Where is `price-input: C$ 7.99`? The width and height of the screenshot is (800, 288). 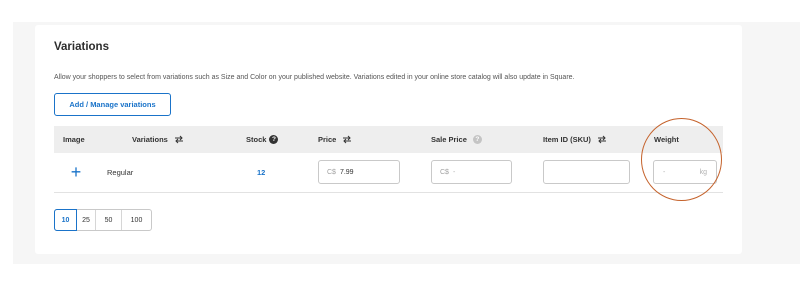
price-input: C$ 7.99 is located at coordinates (359, 172).